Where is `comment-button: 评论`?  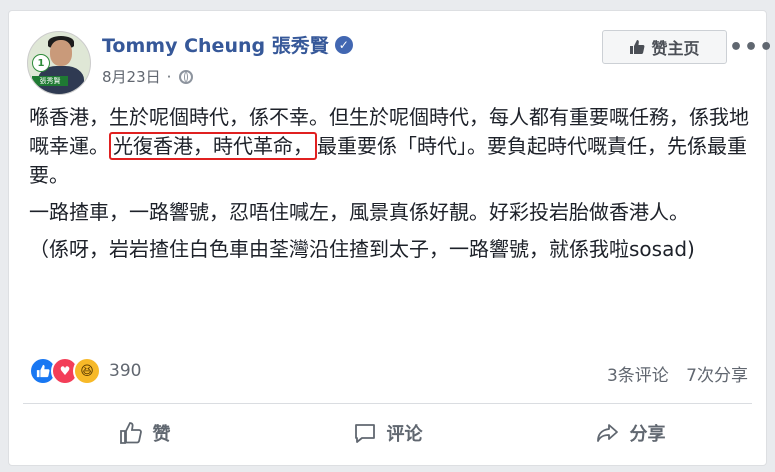
comment-button: 评论 is located at coordinates (387, 433).